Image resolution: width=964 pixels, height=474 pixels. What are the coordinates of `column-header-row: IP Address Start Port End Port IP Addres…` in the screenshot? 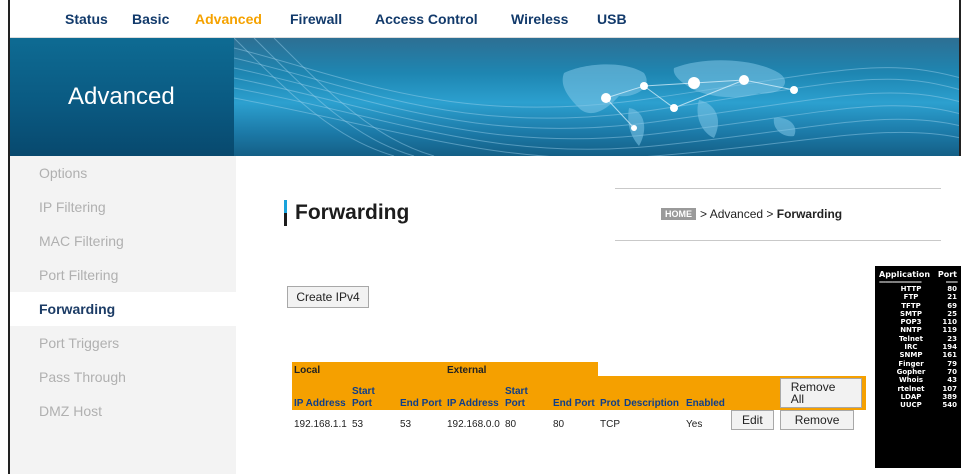 It's located at (579, 393).